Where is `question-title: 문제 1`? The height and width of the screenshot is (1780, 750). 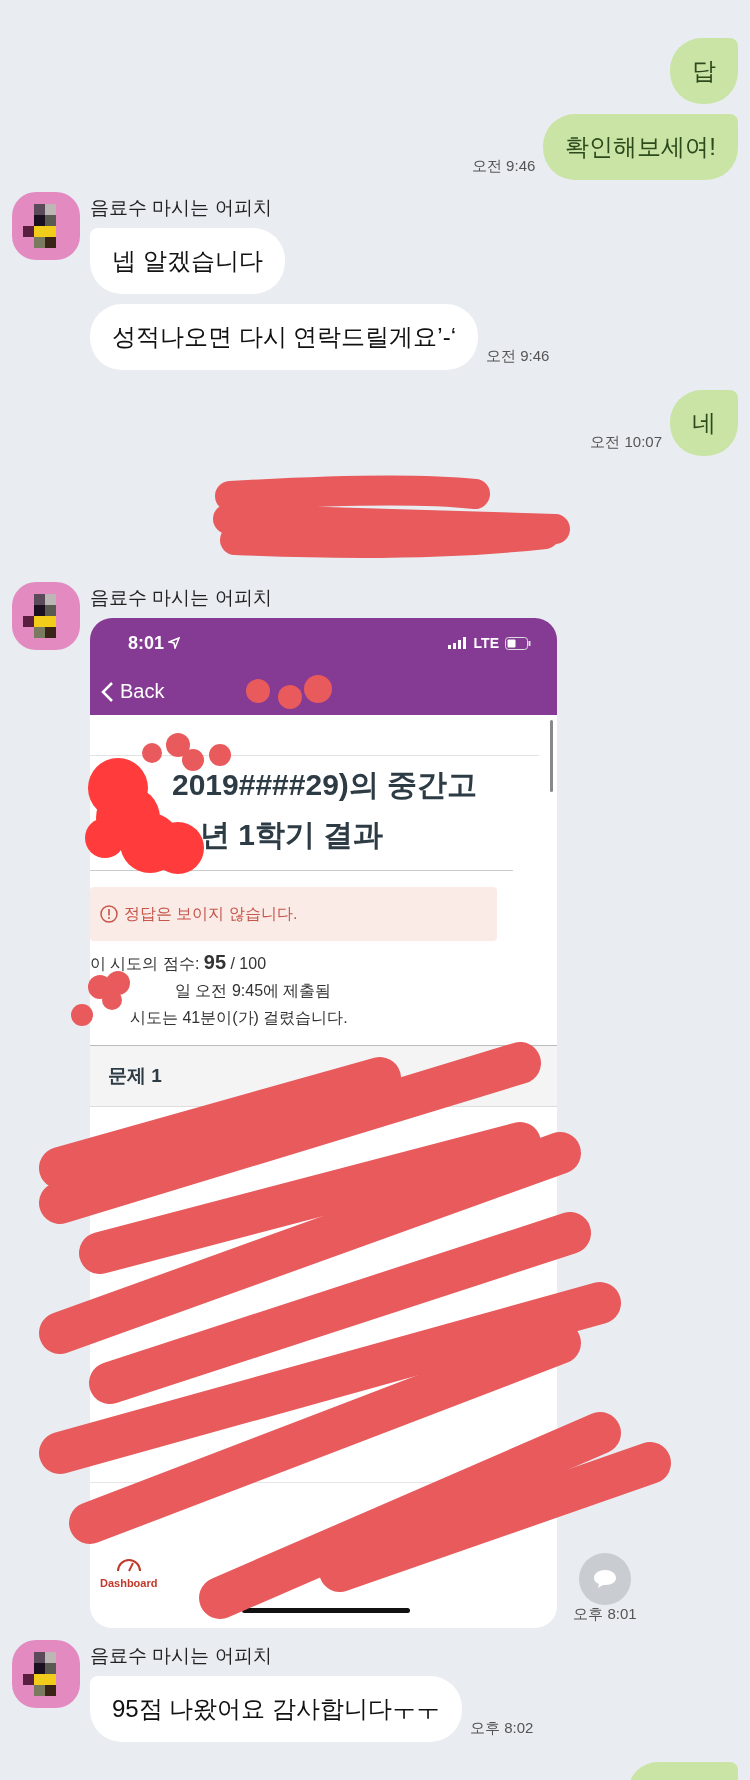 question-title: 문제 1 is located at coordinates (135, 1076).